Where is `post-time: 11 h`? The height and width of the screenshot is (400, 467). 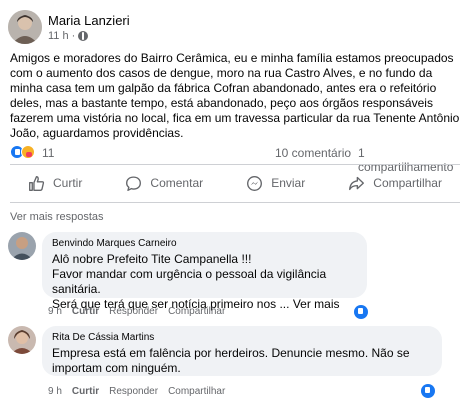
post-time: 11 h is located at coordinates (58, 36).